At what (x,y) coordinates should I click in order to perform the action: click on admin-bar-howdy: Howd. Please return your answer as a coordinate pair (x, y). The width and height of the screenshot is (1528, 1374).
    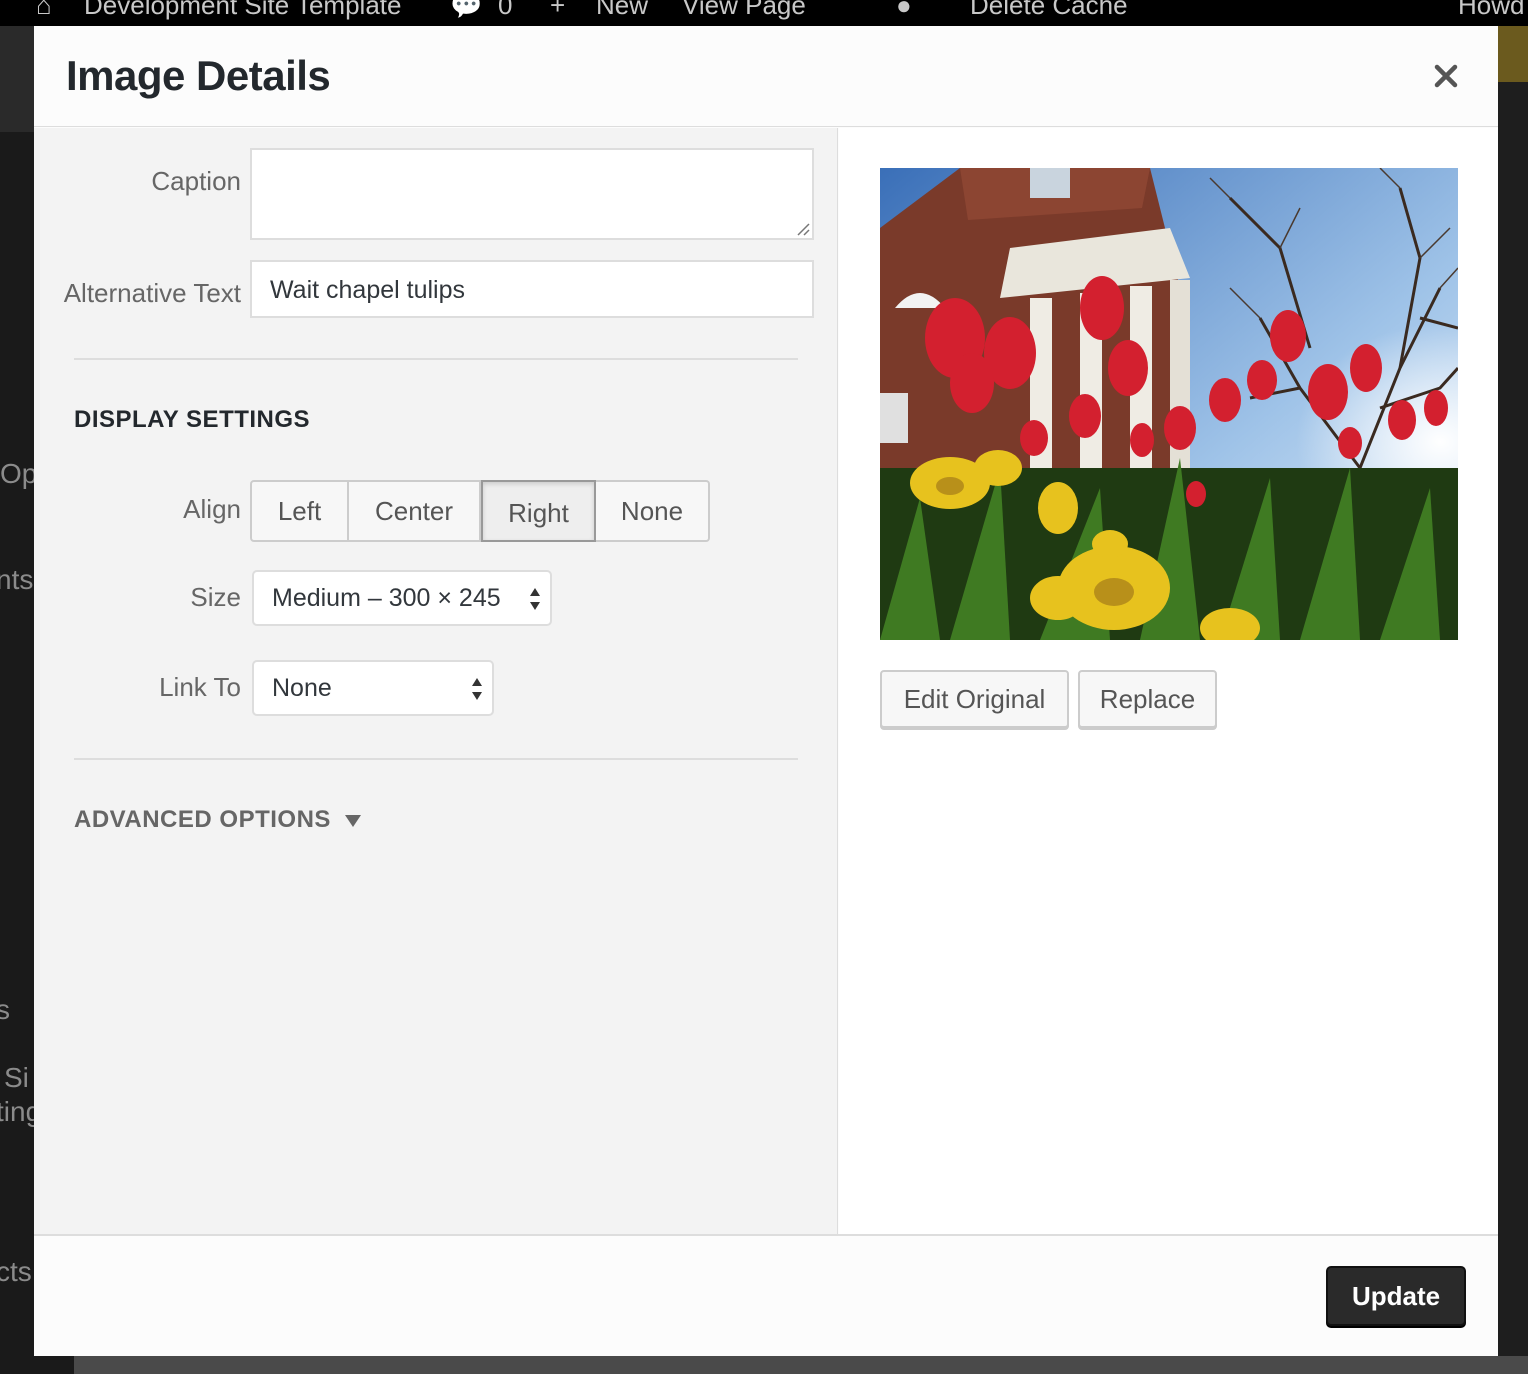
    Looking at the image, I should click on (1491, 10).